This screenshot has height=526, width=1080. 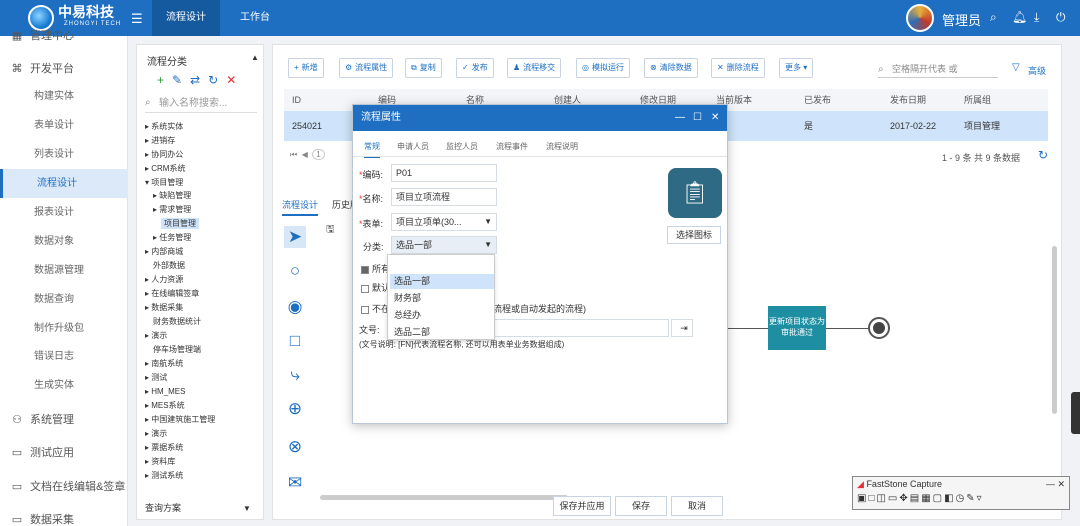 What do you see at coordinates (442, 264) in the screenshot?
I see `dropdown-option` at bounding box center [442, 264].